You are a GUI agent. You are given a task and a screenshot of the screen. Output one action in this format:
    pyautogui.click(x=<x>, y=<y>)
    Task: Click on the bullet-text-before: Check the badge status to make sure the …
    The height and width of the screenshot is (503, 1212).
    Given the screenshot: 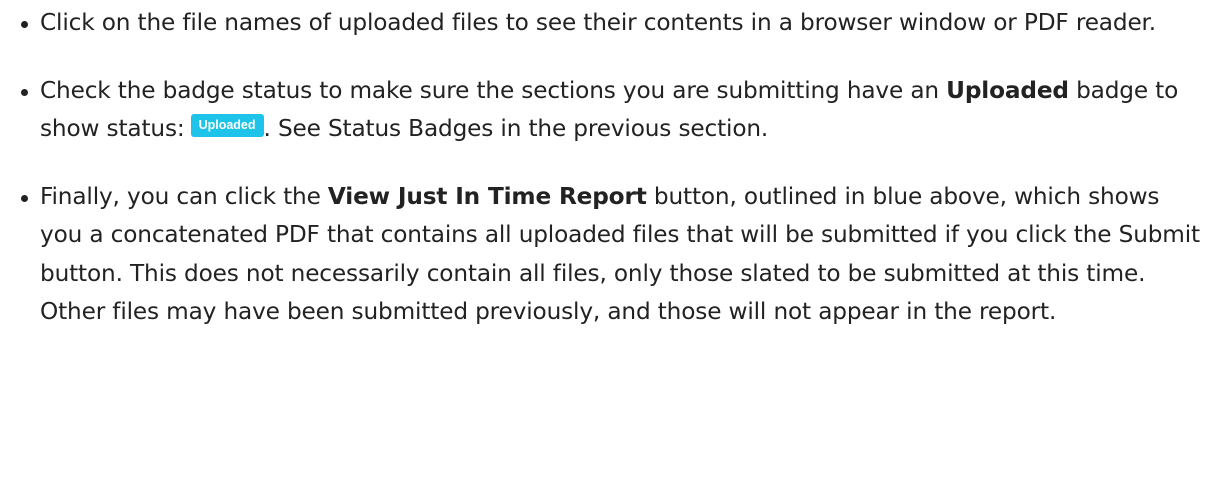 What is the action you would take?
    pyautogui.click(x=493, y=90)
    